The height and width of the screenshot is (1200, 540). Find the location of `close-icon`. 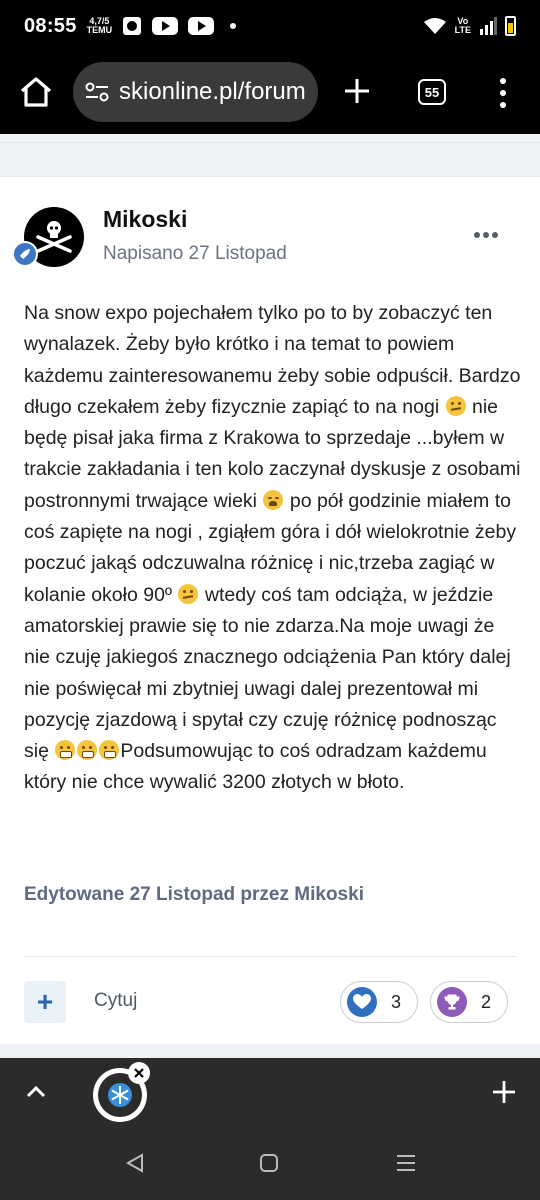

close-icon is located at coordinates (139, 1073).